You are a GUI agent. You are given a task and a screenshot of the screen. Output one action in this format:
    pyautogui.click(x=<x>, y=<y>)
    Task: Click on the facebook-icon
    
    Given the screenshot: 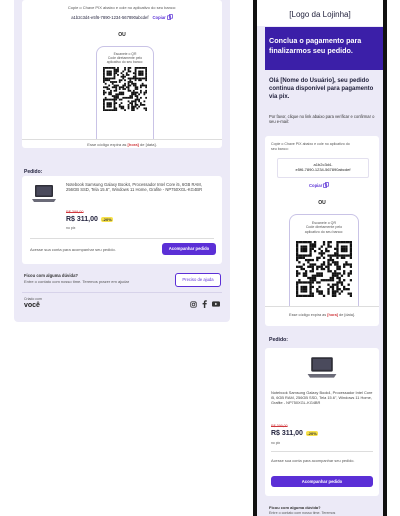 What is the action you would take?
    pyautogui.click(x=204, y=304)
    